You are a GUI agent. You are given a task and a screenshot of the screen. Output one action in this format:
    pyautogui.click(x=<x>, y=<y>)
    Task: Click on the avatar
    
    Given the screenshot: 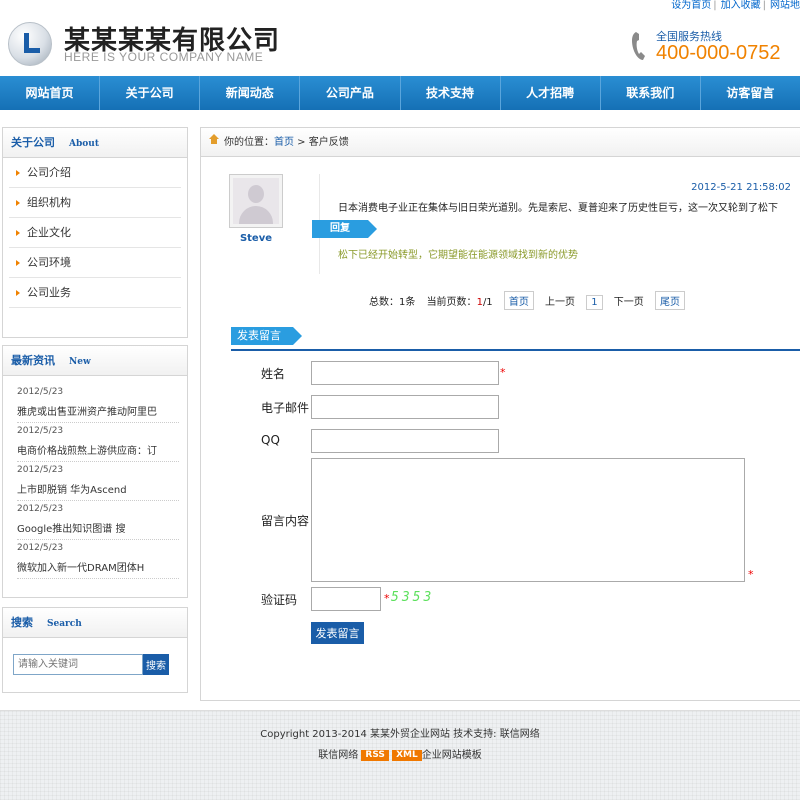 What is the action you would take?
    pyautogui.click(x=256, y=201)
    